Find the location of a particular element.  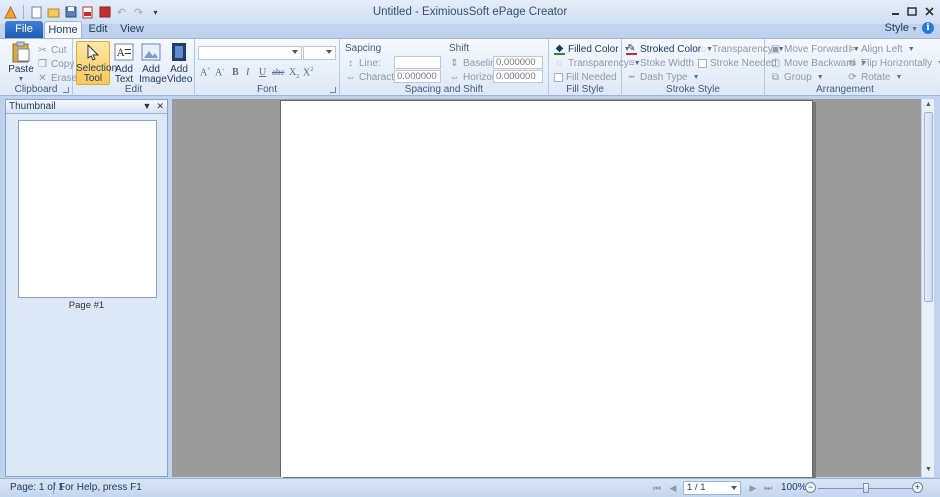

cut-button: ✂ Cut is located at coordinates (52, 50).